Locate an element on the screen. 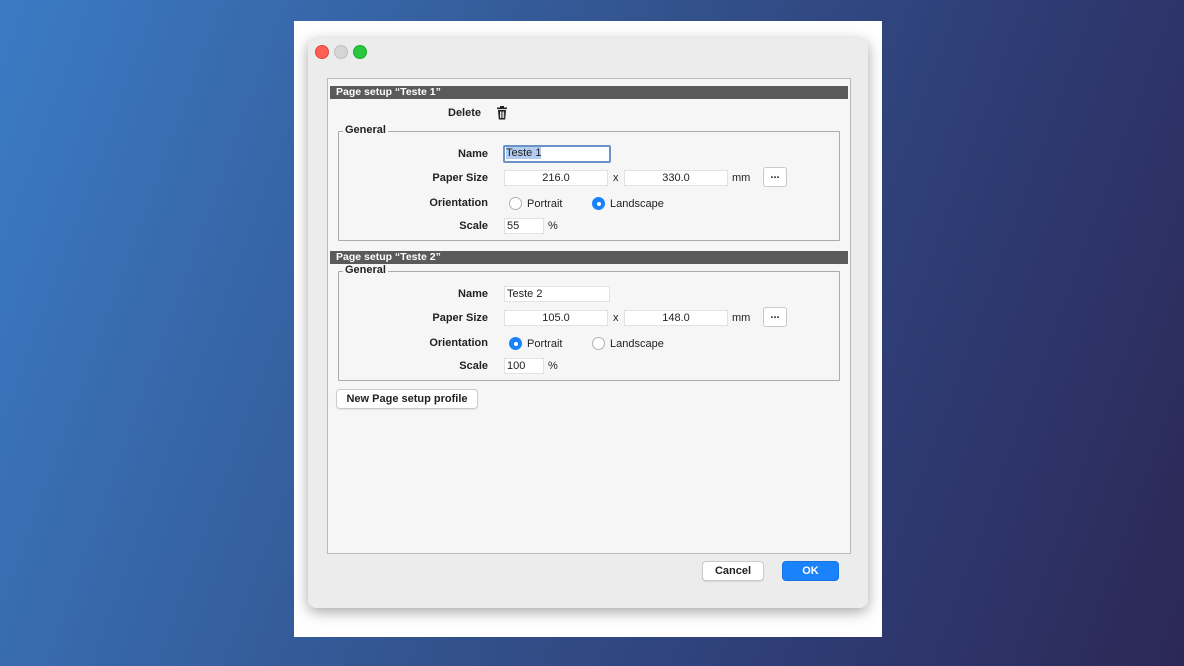 This screenshot has height=666, width=1184. name-input-1: Teste 1 is located at coordinates (557, 154).